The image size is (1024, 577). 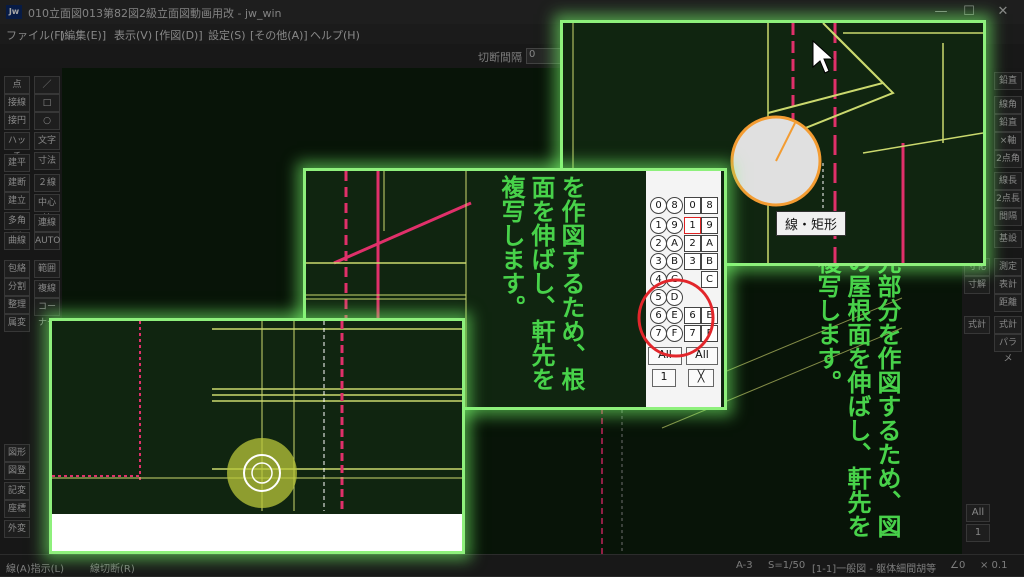 I want to click on layer-hex-9: 9, so click(x=709, y=225).